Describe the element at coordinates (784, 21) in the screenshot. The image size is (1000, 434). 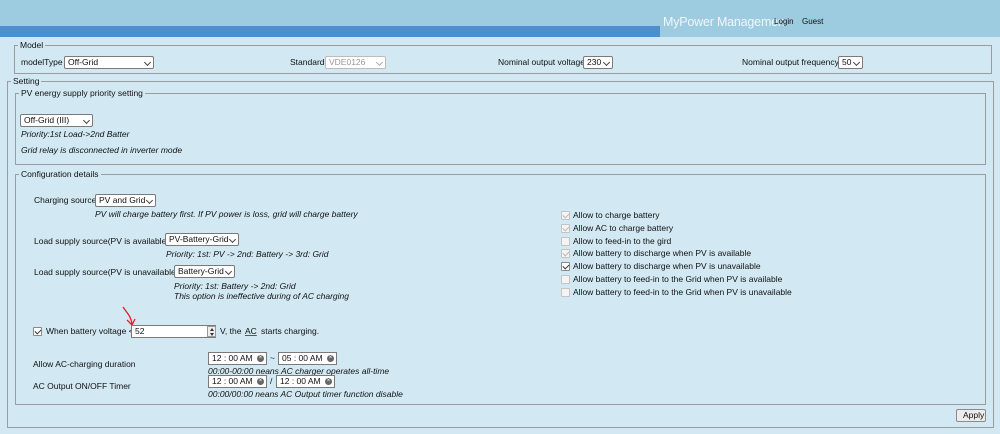
I see `login-link: Login` at that location.